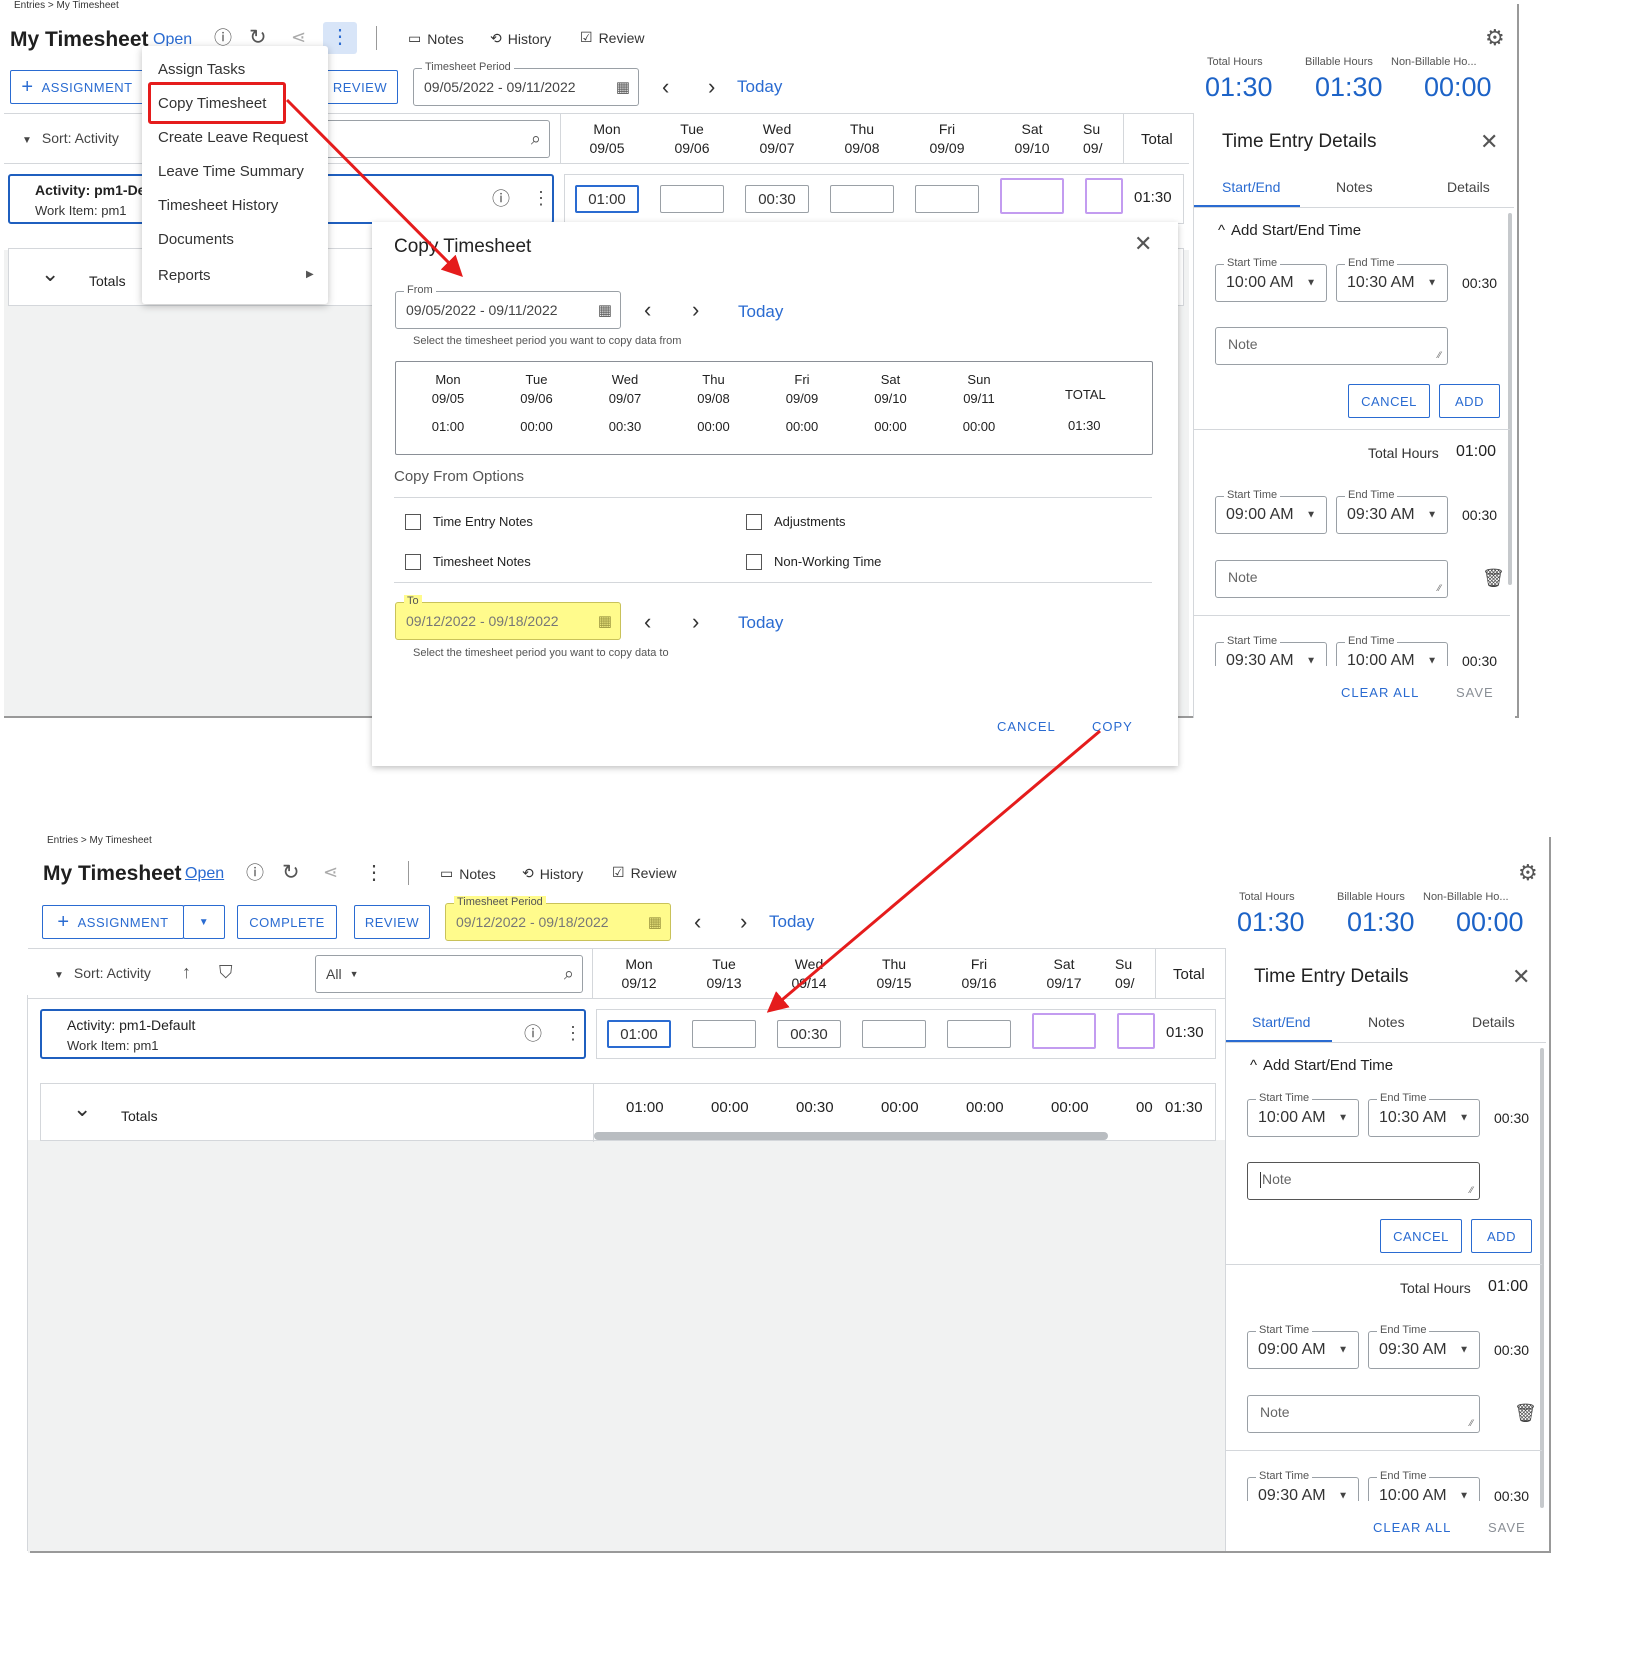  Describe the element at coordinates (1501, 1236) in the screenshot. I see `details-add-button: ADD` at that location.